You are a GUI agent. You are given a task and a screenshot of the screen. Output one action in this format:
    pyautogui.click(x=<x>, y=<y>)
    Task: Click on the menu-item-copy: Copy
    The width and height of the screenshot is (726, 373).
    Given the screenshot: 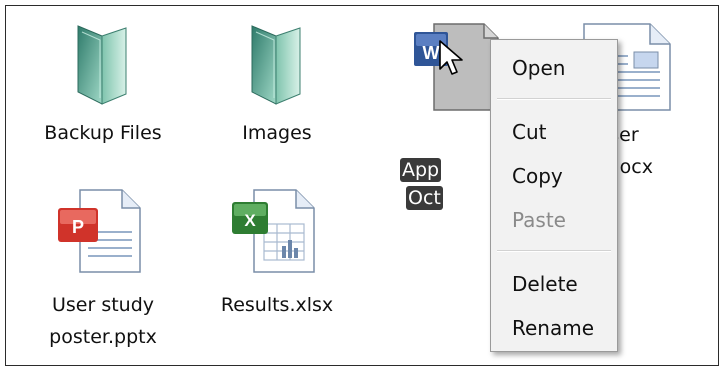 What is the action you would take?
    pyautogui.click(x=554, y=176)
    